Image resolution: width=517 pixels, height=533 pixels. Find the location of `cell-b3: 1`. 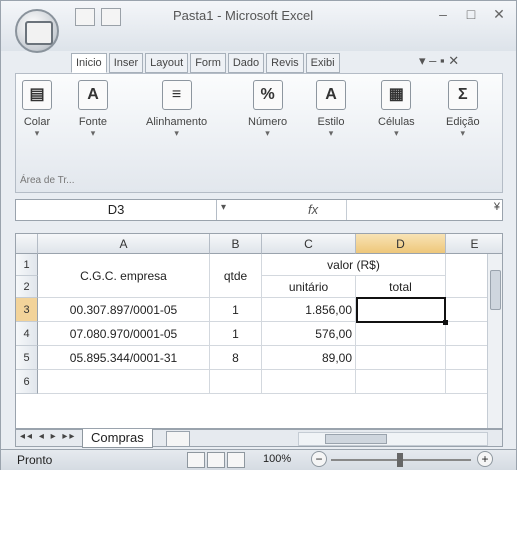

cell-b3: 1 is located at coordinates (236, 310).